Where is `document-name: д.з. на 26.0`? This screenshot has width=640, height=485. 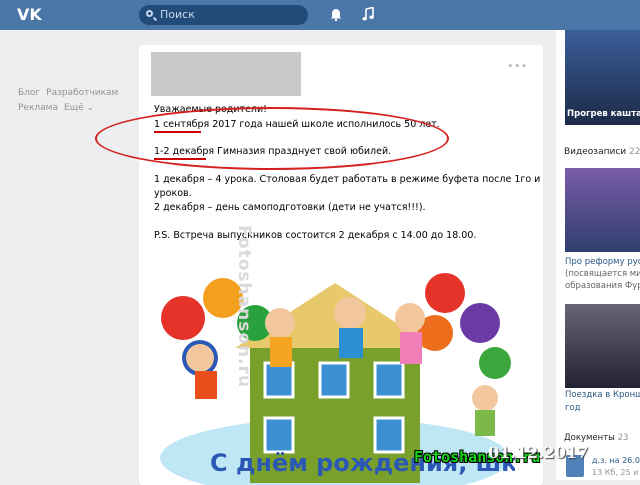 document-name: д.з. на 26.0 is located at coordinates (616, 460).